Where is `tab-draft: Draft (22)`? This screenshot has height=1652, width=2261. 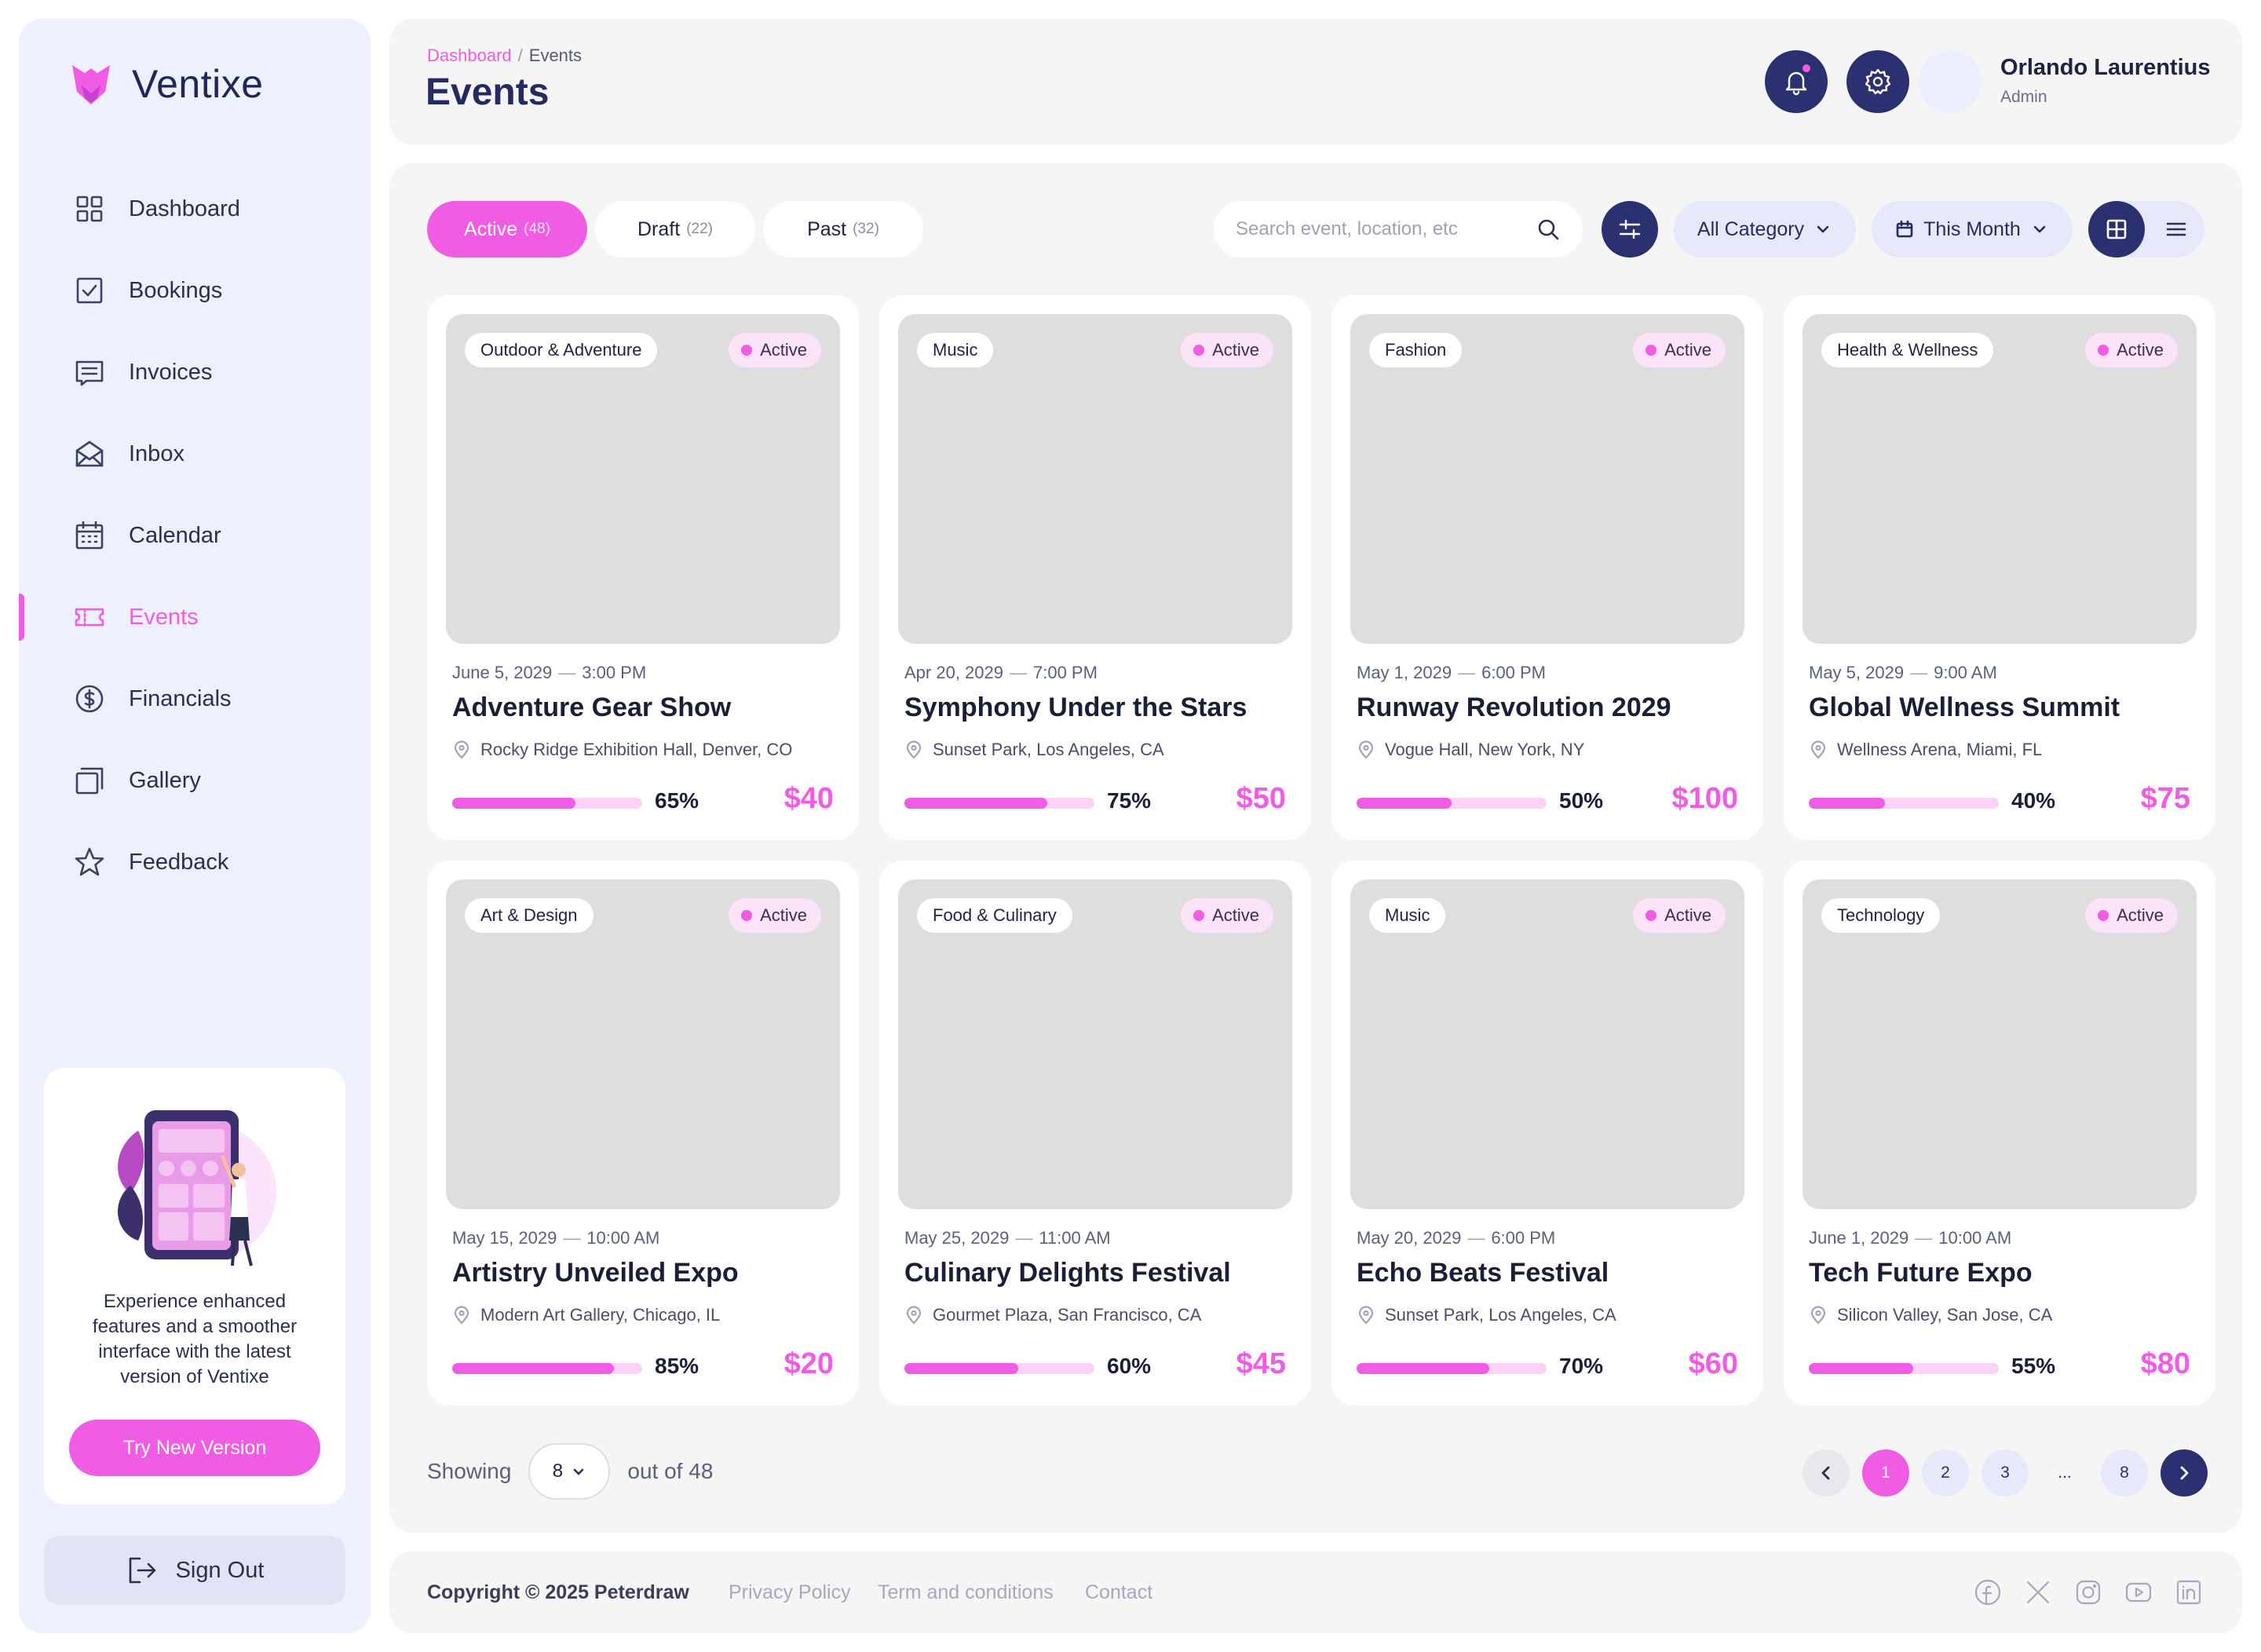
tab-draft: Draft (22) is located at coordinates (675, 229).